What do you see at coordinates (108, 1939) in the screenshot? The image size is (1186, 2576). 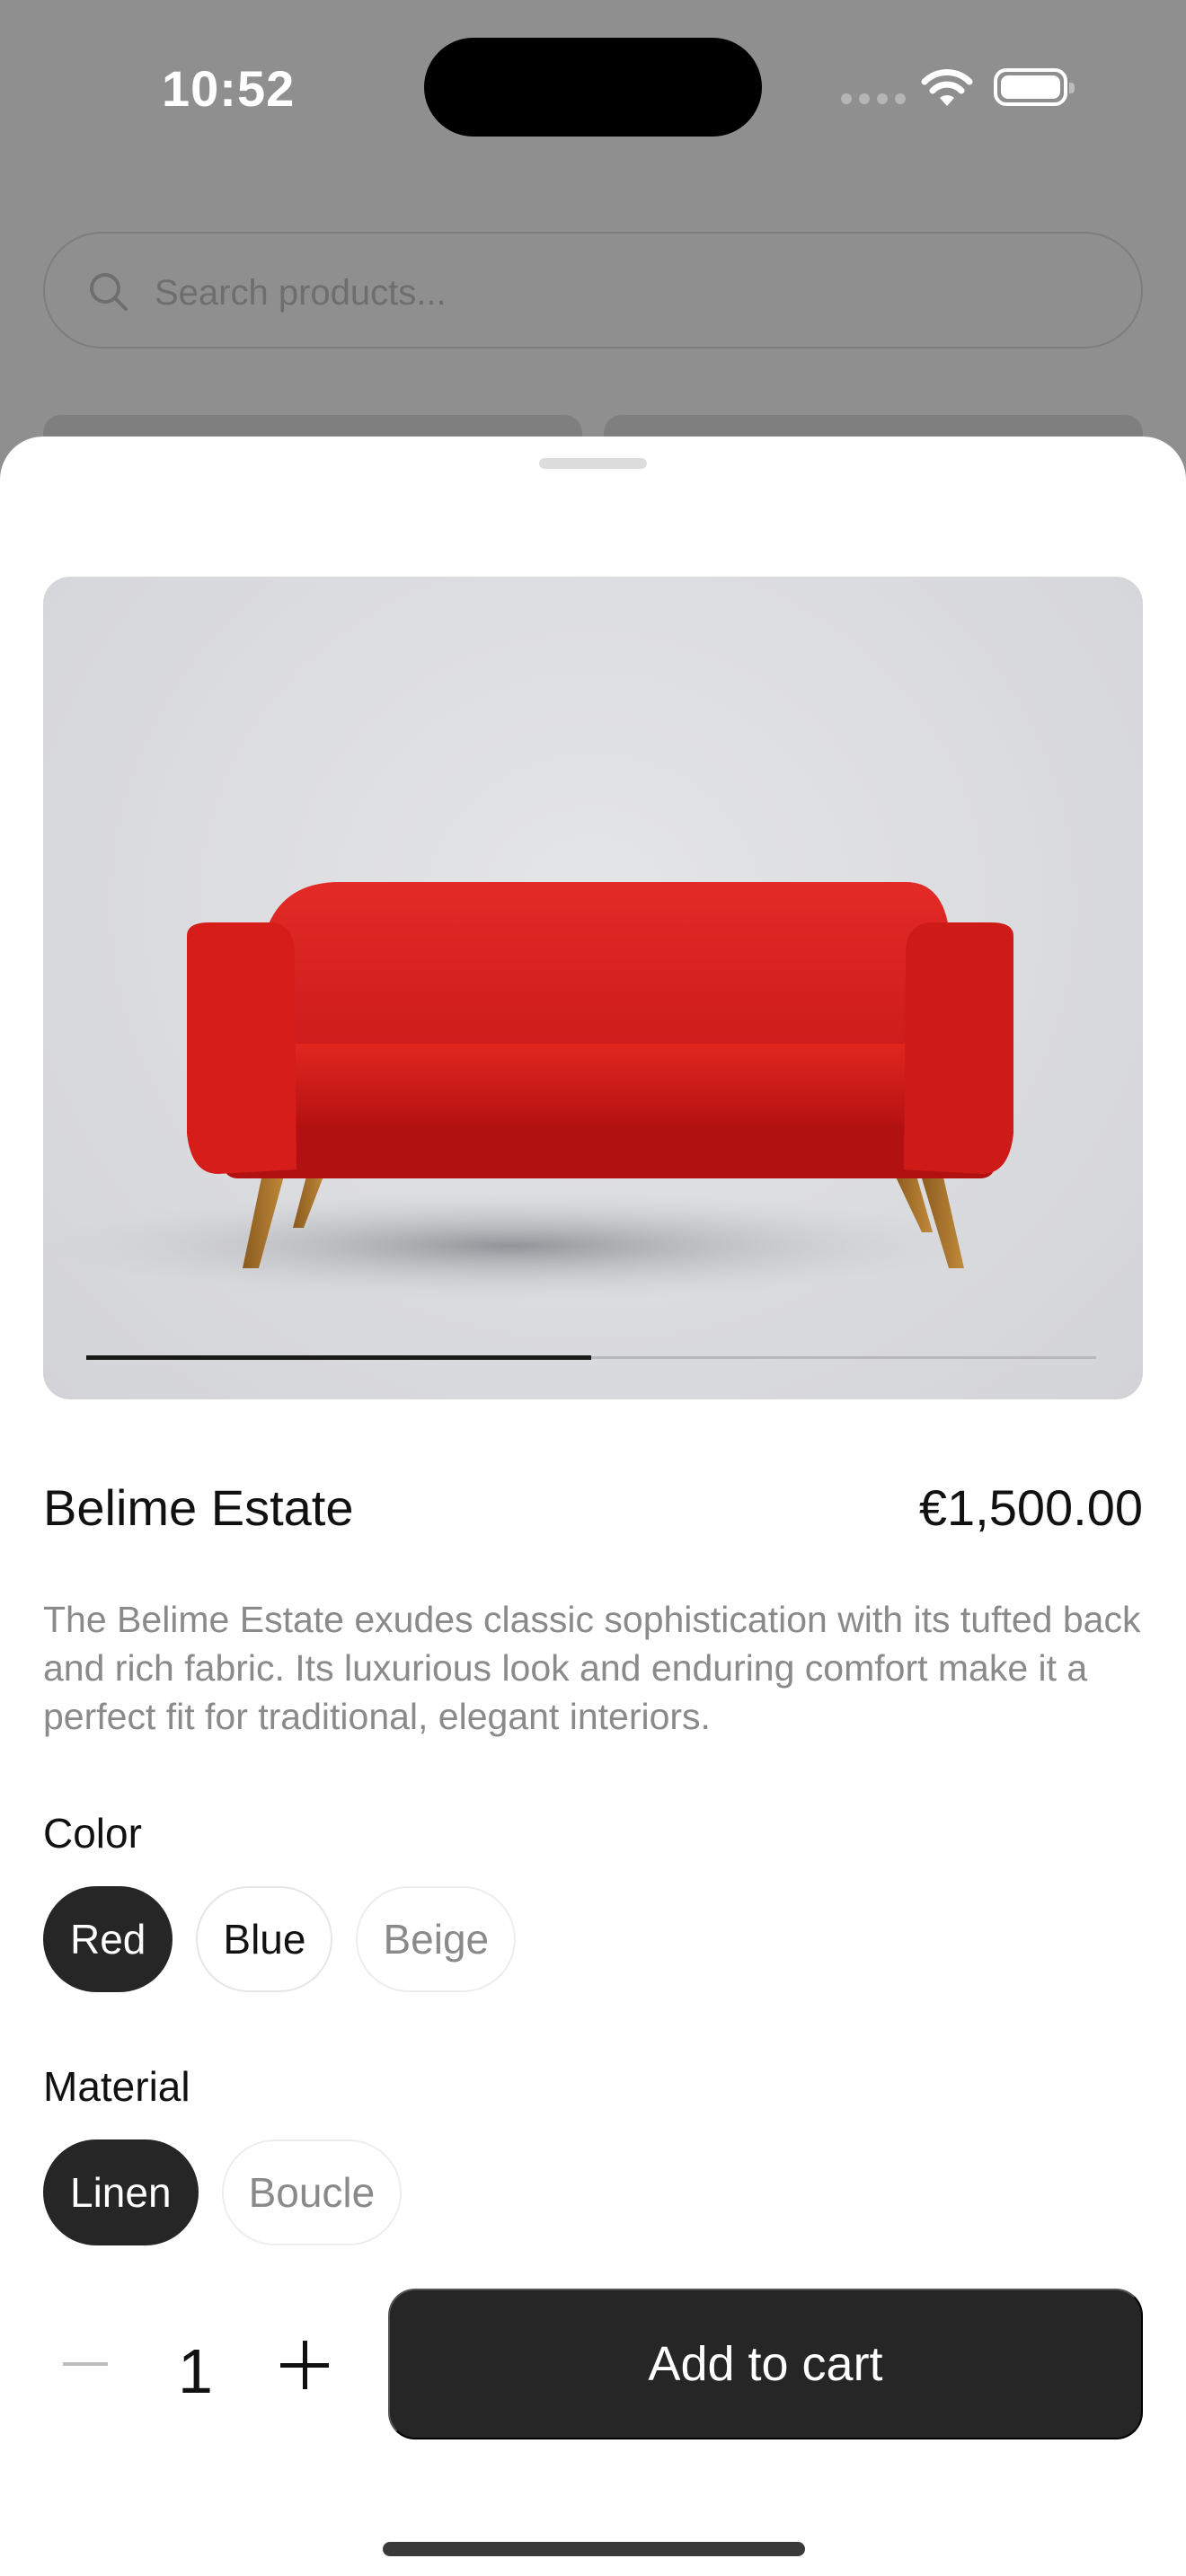 I see `color-chip-red: Red` at bounding box center [108, 1939].